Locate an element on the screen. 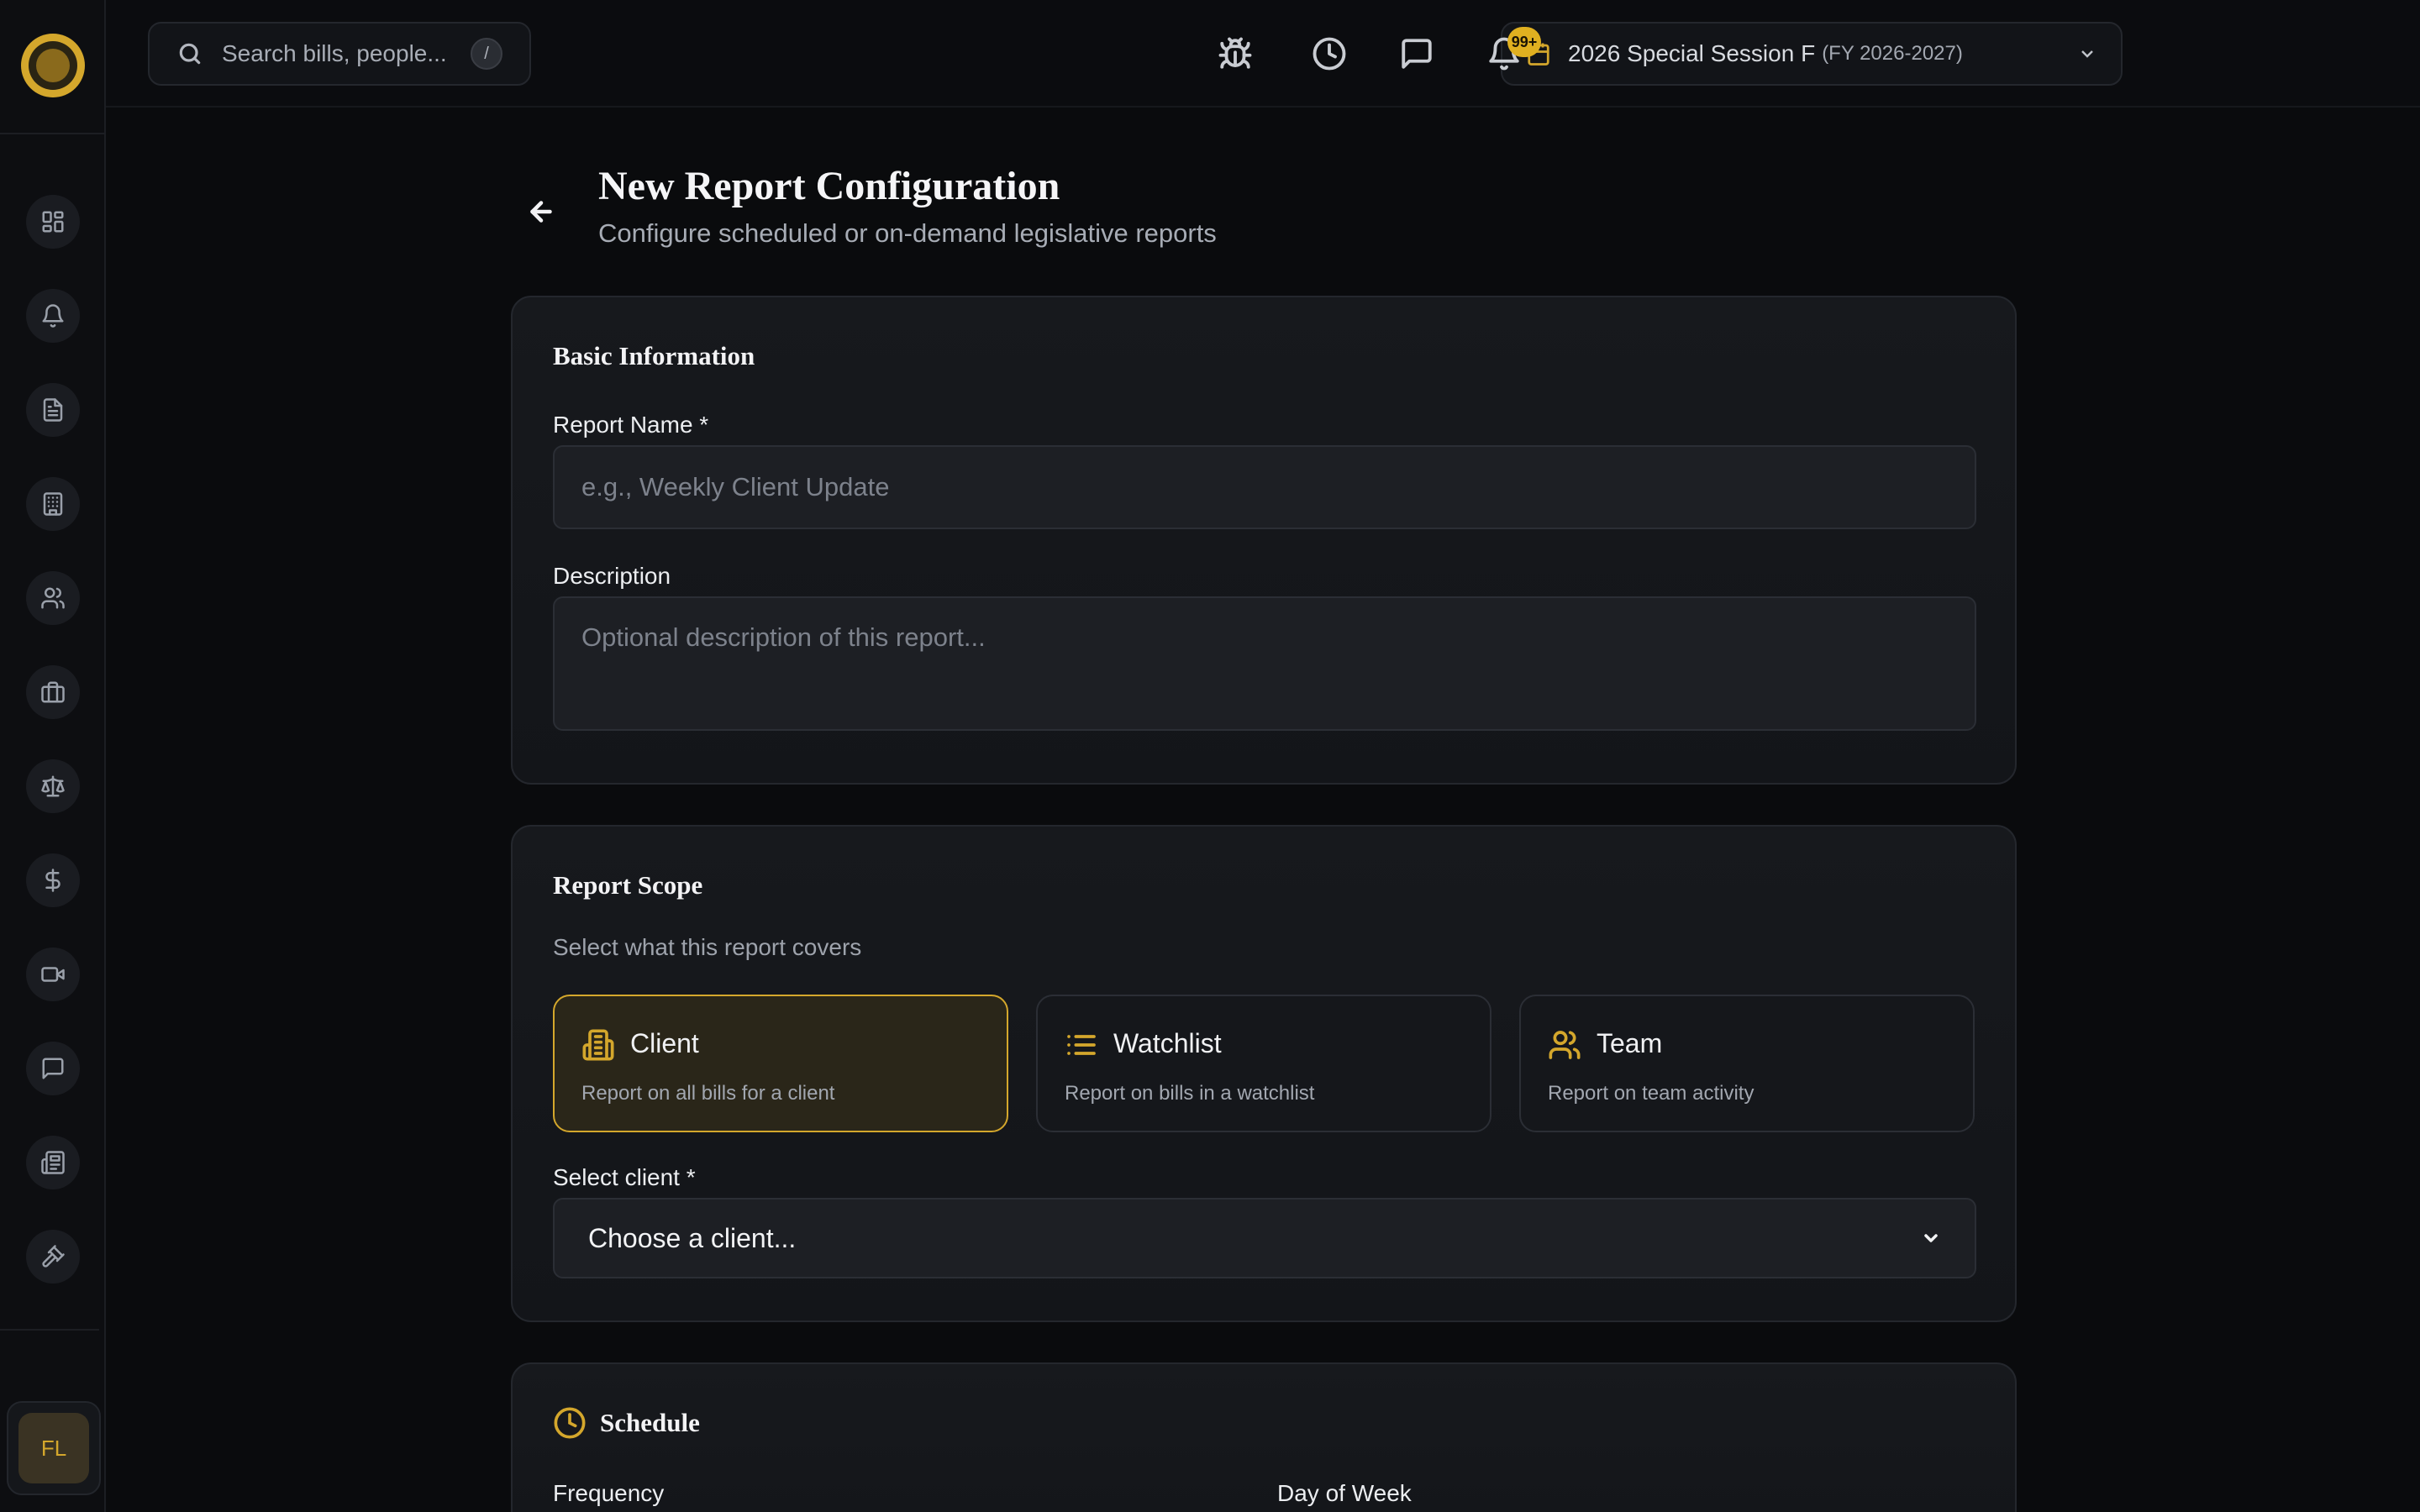 Image resolution: width=2420 pixels, height=1512 pixels. video-icon is located at coordinates (53, 974).